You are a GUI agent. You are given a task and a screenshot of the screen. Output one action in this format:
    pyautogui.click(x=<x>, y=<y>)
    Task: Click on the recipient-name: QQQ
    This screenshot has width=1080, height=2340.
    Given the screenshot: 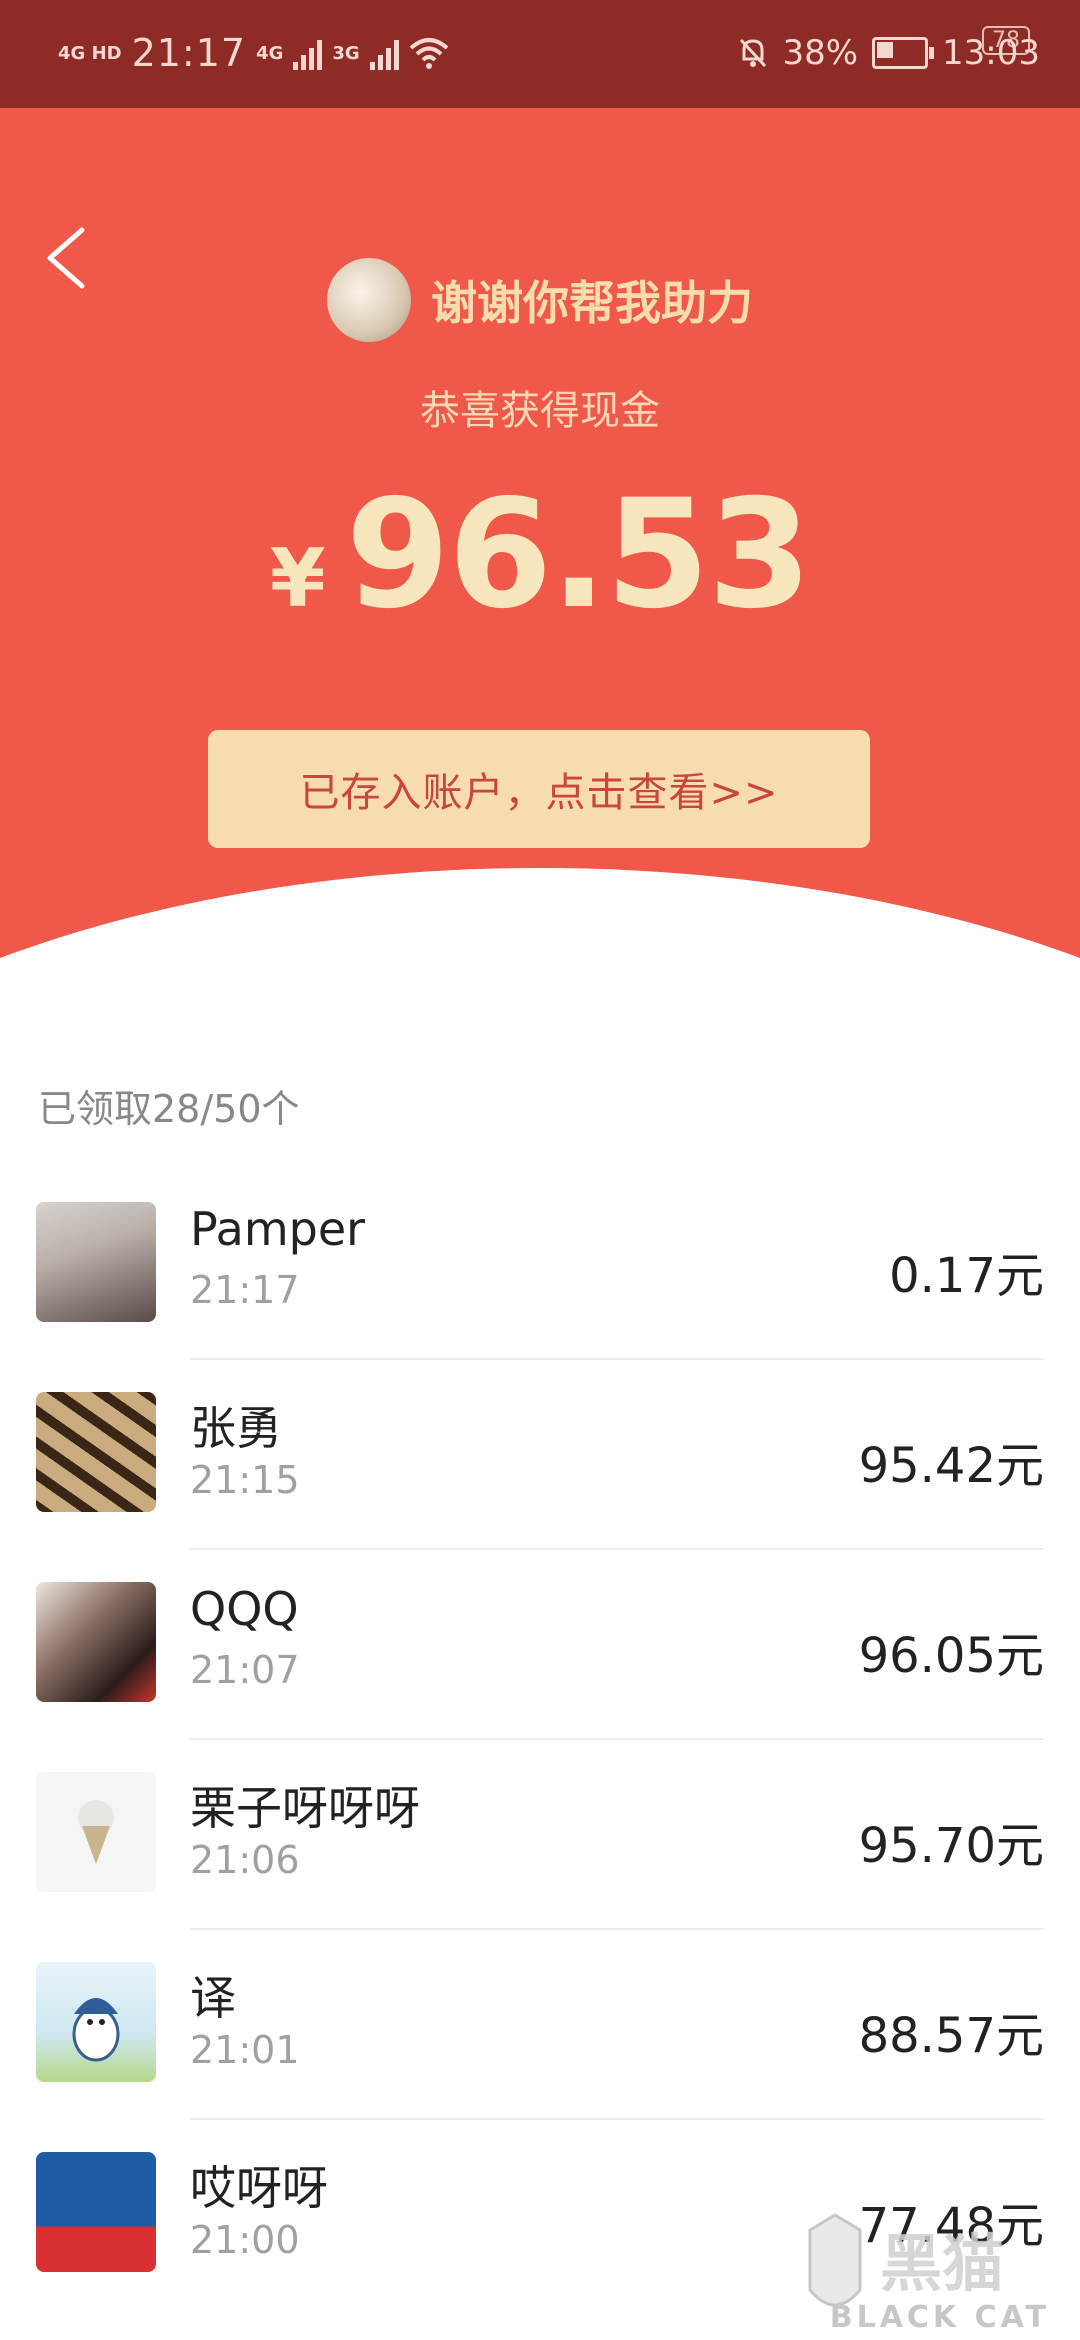 What is the action you would take?
    pyautogui.click(x=244, y=1609)
    